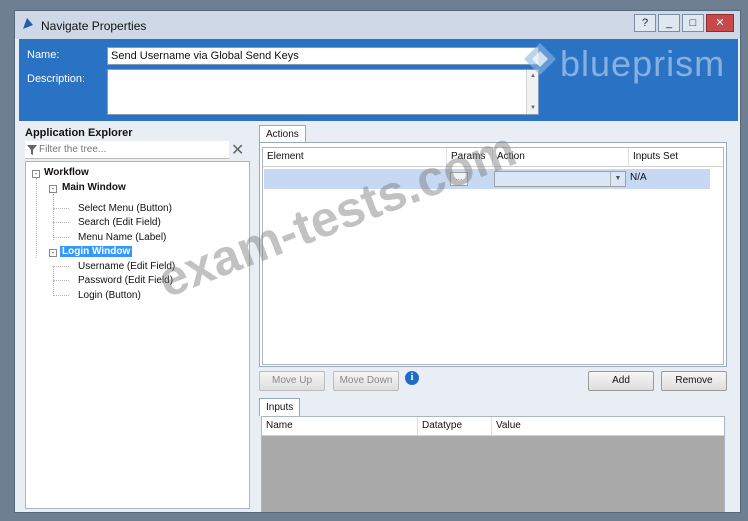 This screenshot has height=521, width=748. I want to click on column-inputs-set: Inputs Set, so click(676, 157).